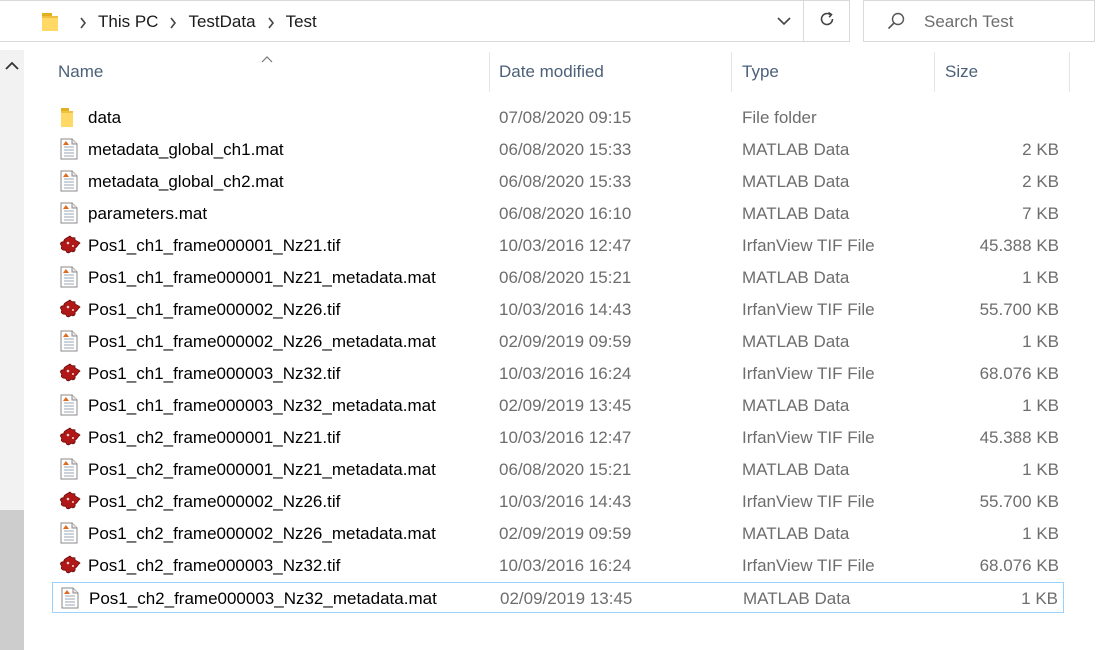  I want to click on column-divider, so click(1069, 72).